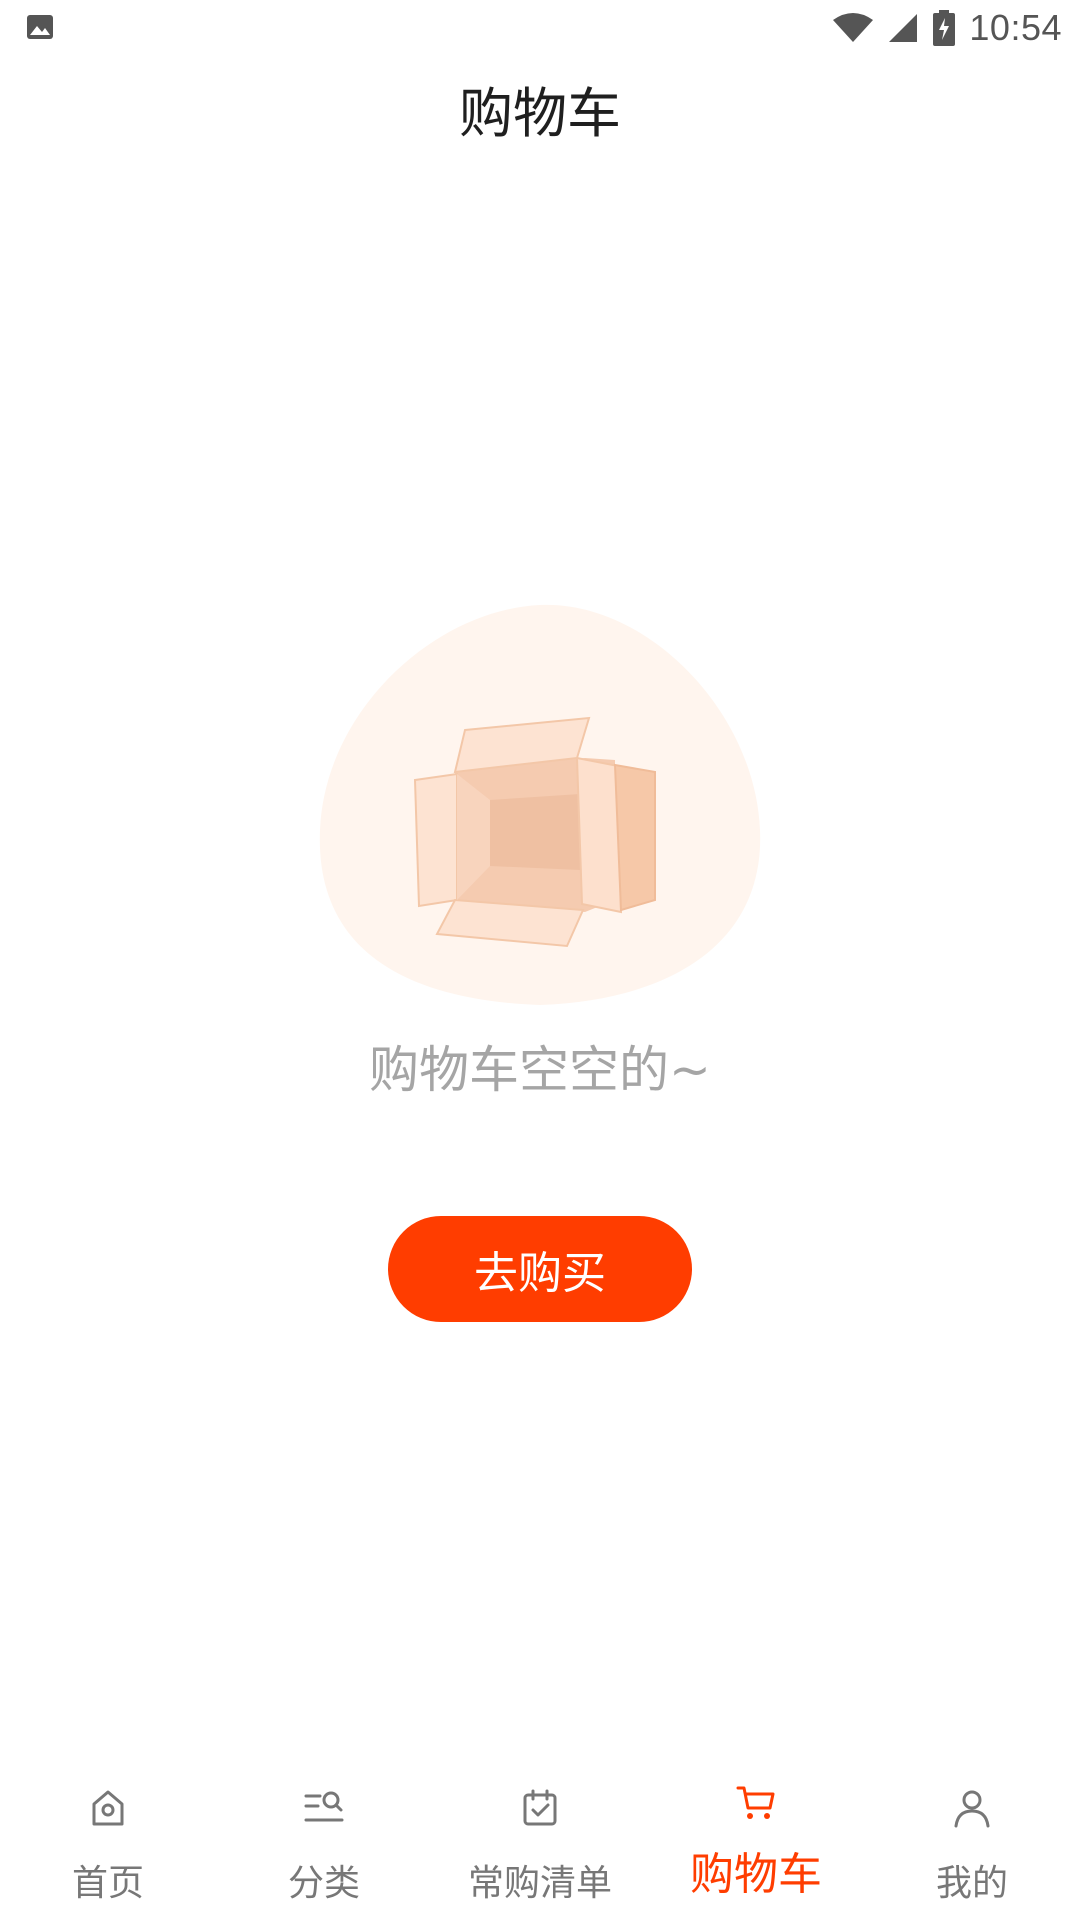 The width and height of the screenshot is (1080, 1920). What do you see at coordinates (755, 1802) in the screenshot?
I see `cart-icon` at bounding box center [755, 1802].